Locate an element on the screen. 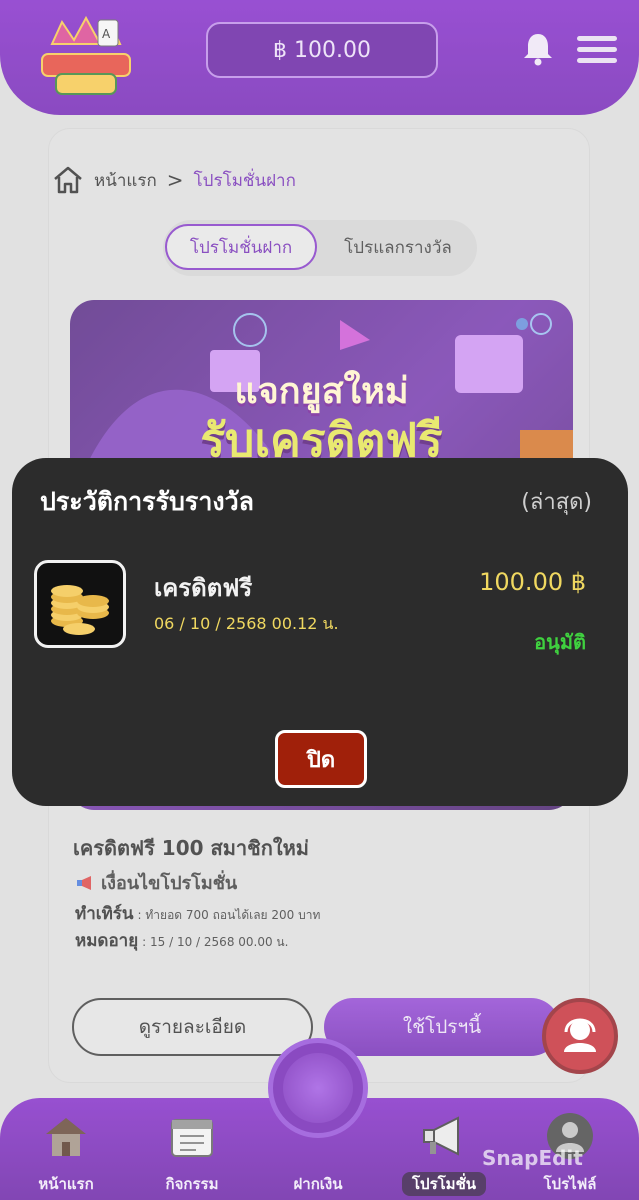  reward-amount: 100.00 ฿ is located at coordinates (532, 582).